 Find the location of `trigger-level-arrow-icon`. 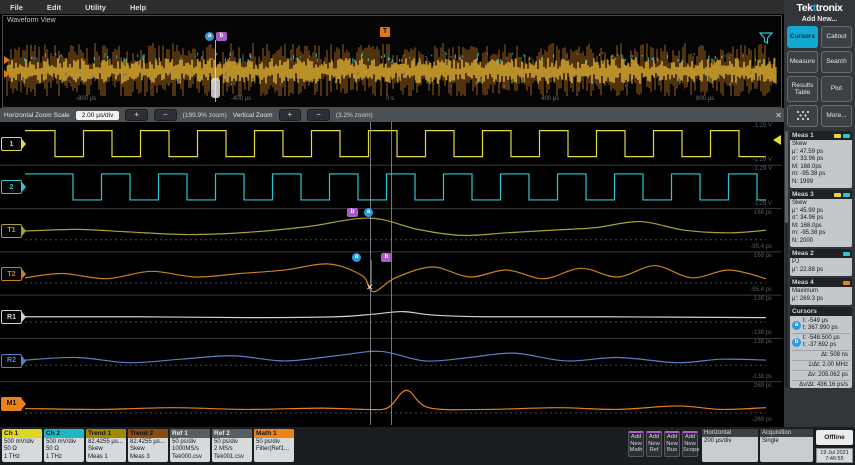

trigger-level-arrow-icon is located at coordinates (777, 140).